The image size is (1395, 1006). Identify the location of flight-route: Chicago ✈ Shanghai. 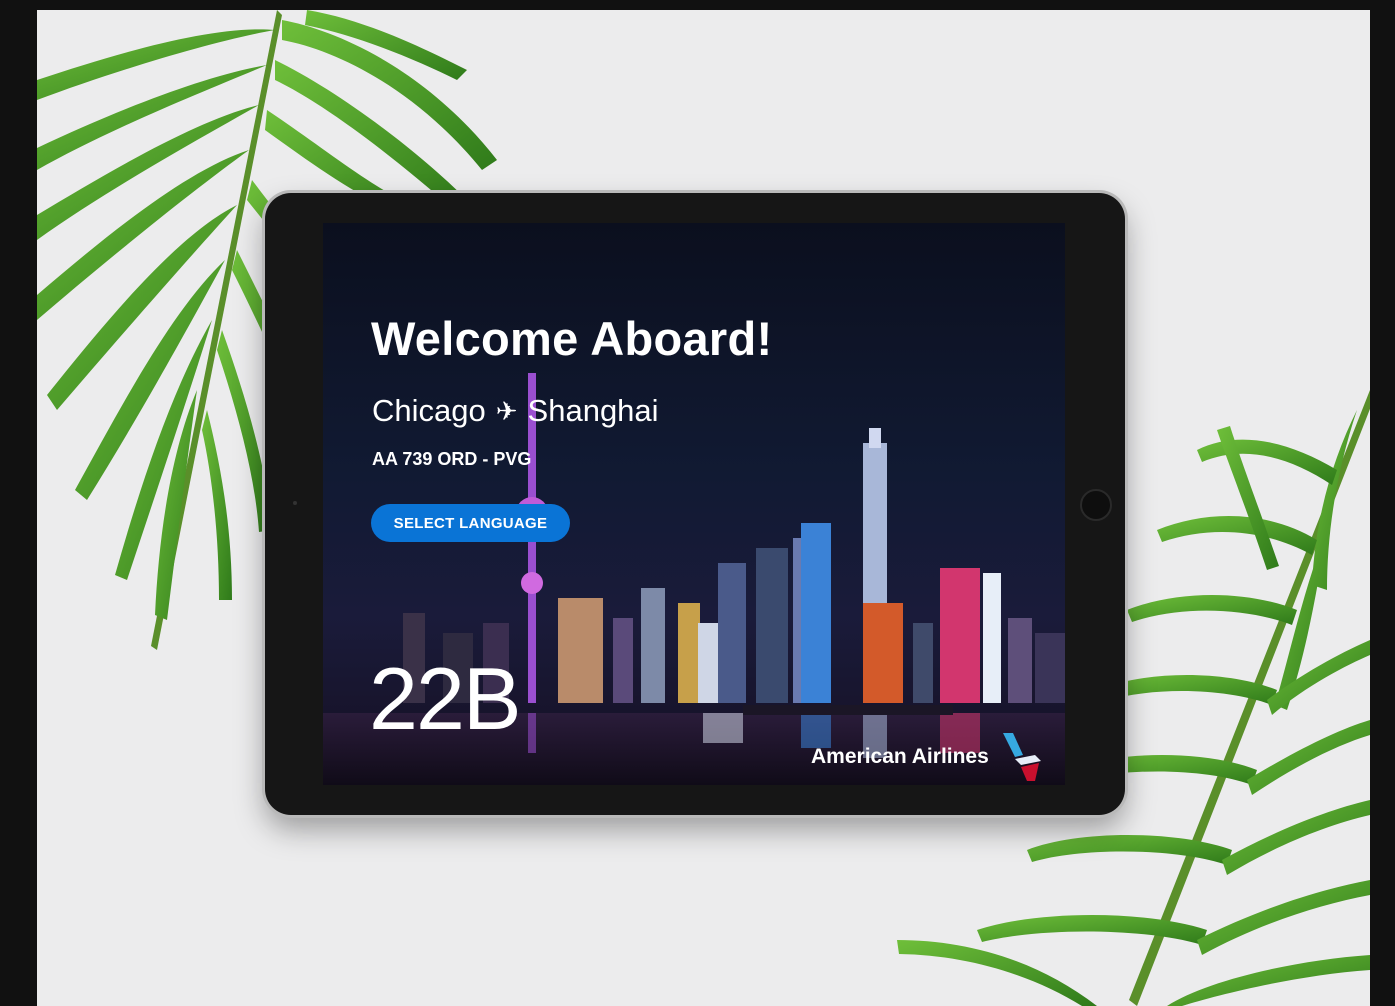
(515, 411).